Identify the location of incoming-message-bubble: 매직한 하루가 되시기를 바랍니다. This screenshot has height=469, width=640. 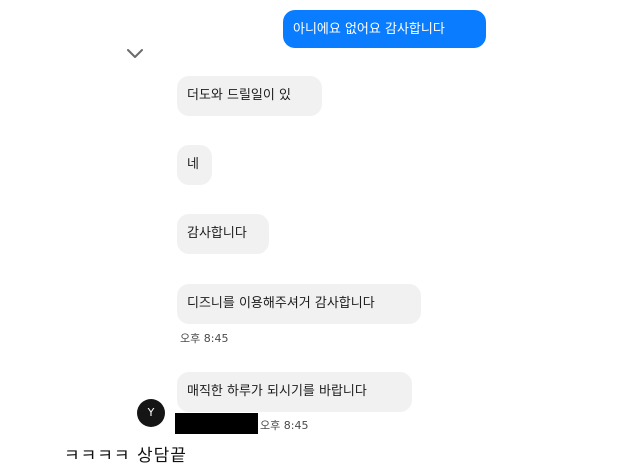
(294, 392).